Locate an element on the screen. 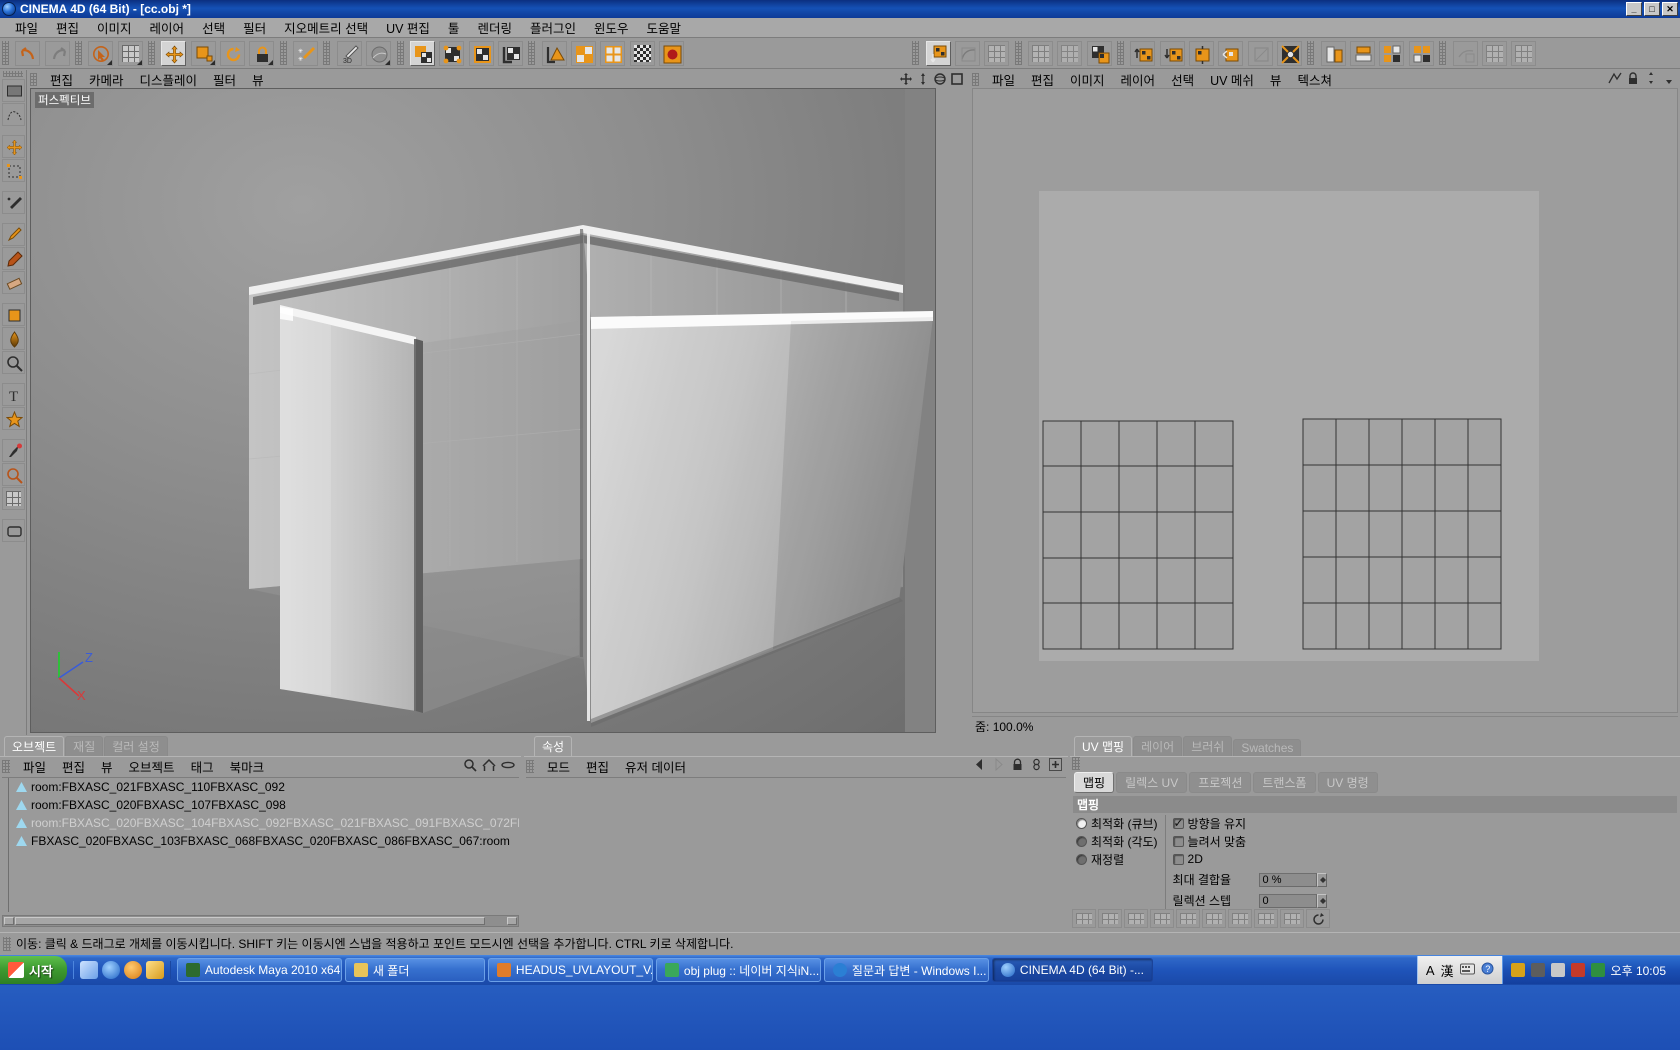  transform-tool is located at coordinates (13, 170).